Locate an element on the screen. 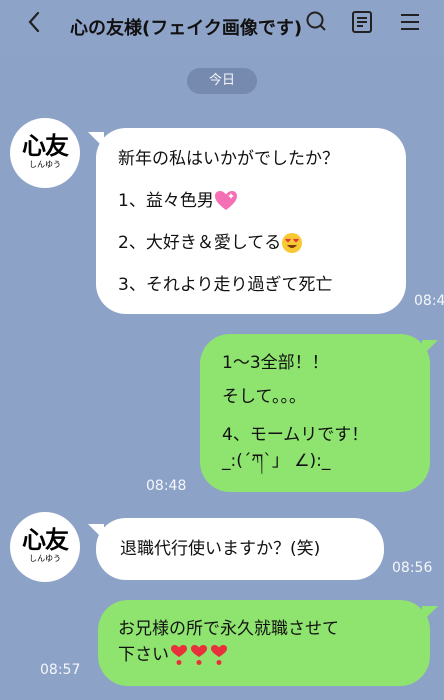 Image resolution: width=444 pixels, height=700 pixels. message-line: 退職代行使いますか？(笑) is located at coordinates (220, 549).